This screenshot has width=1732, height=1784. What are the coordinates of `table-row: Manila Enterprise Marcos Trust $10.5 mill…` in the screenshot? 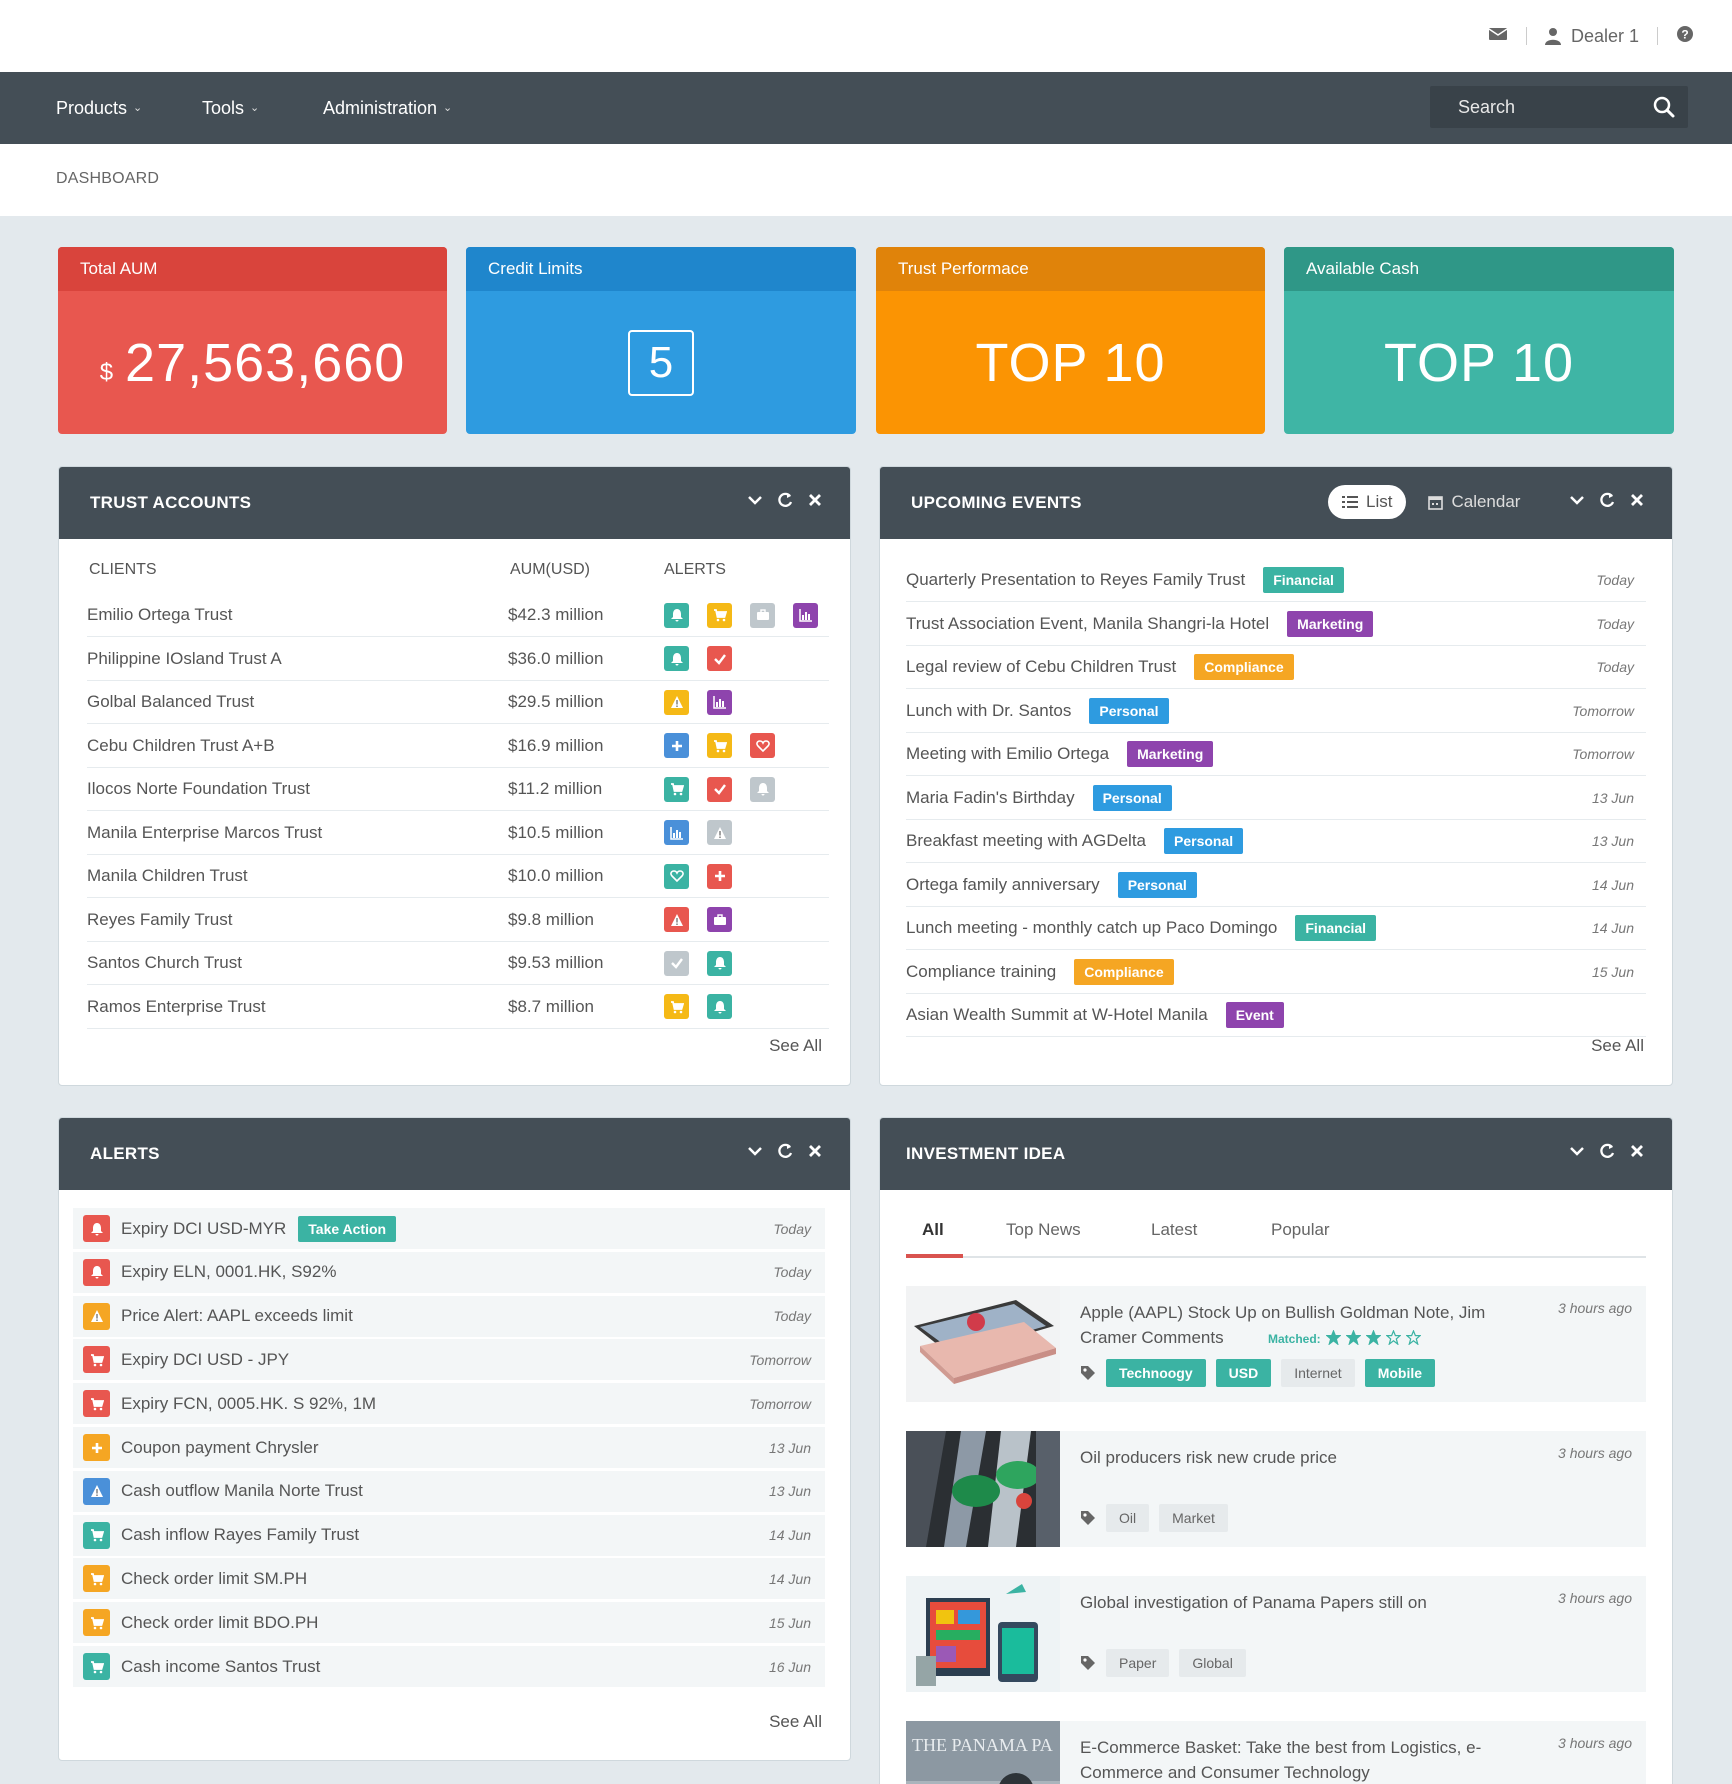 It's located at (458, 833).